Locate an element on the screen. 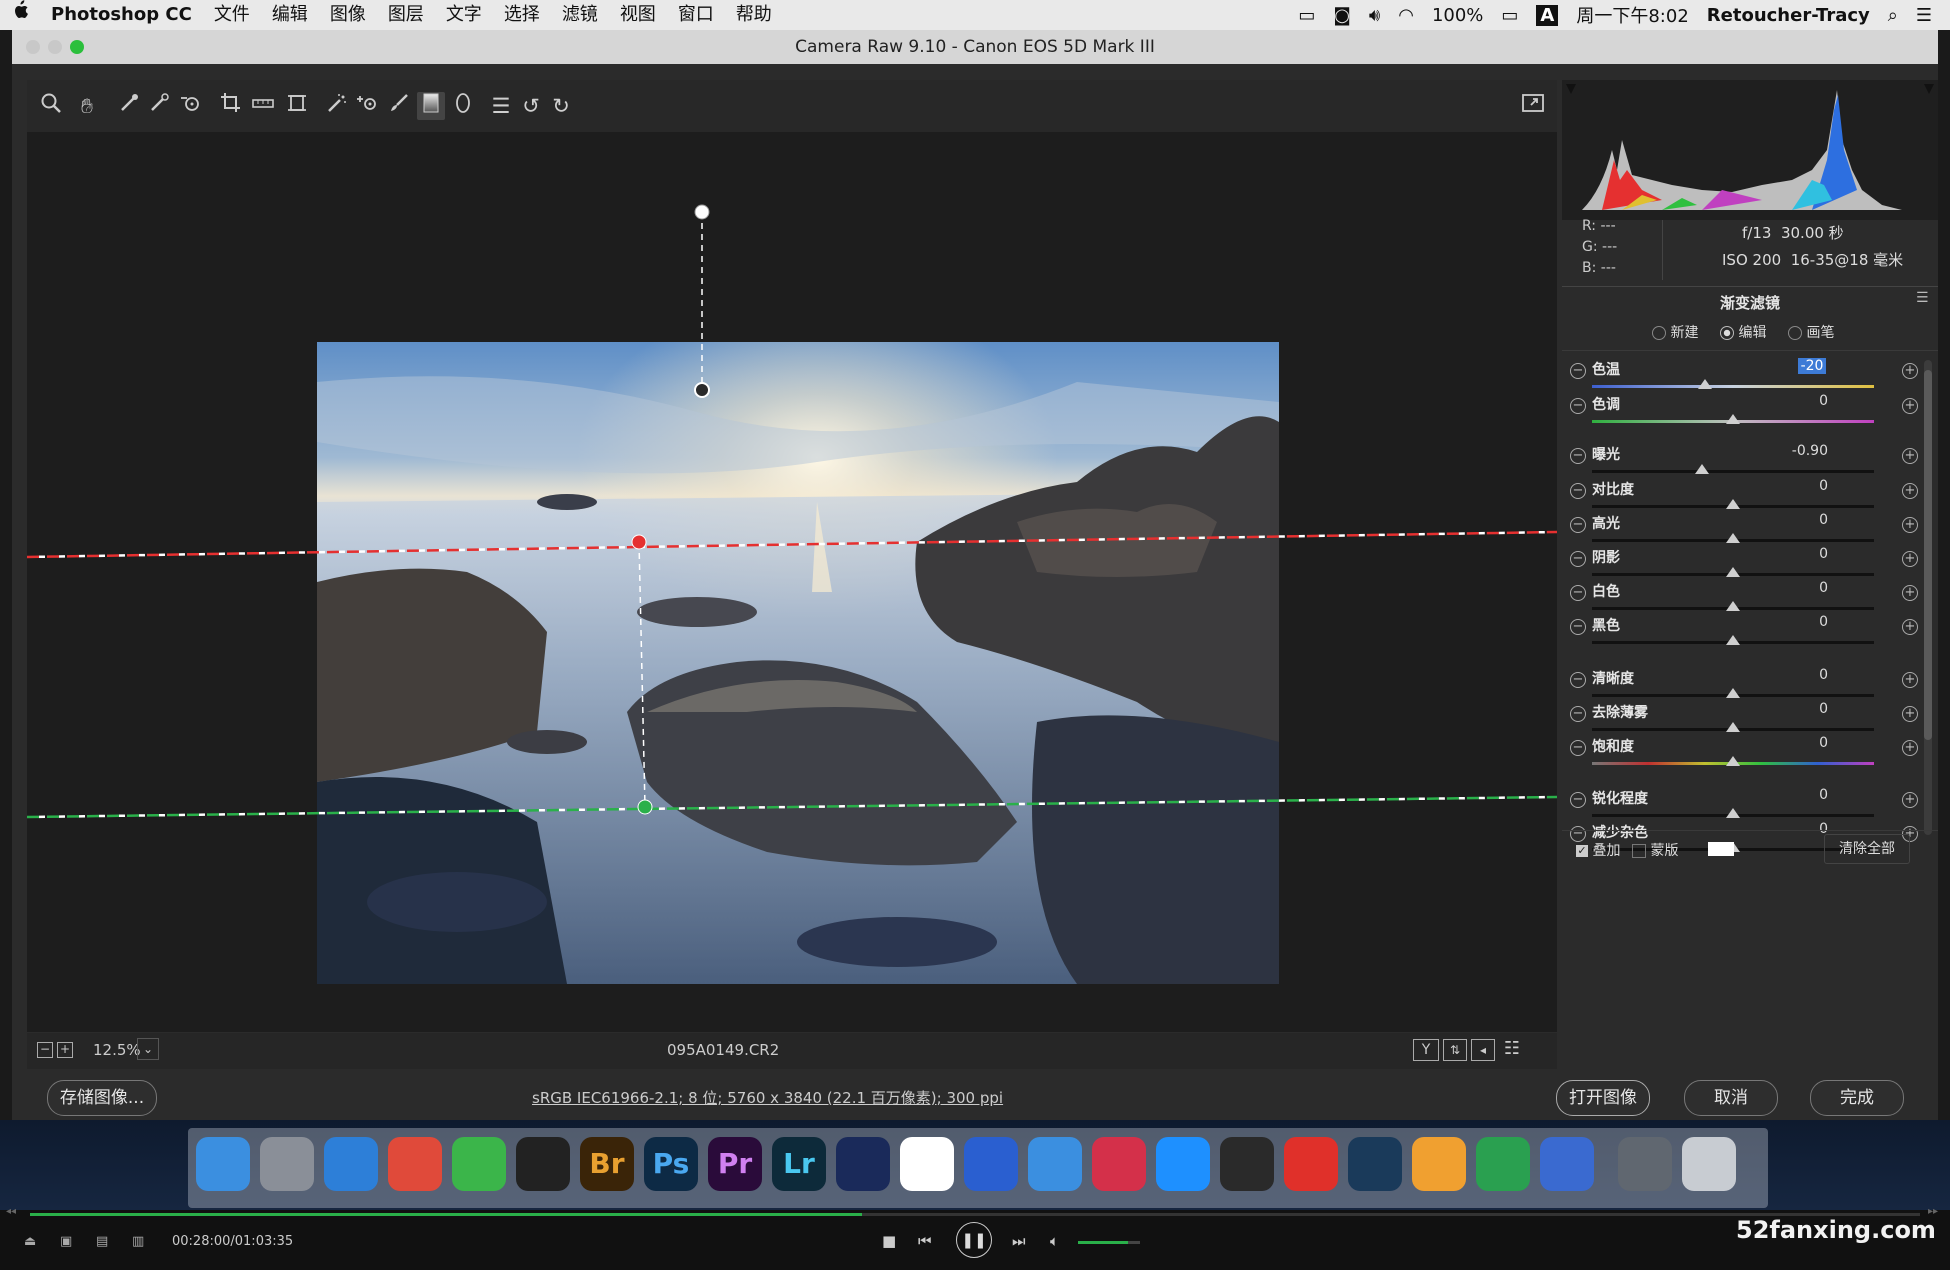  filter-green-pin is located at coordinates (645, 807).